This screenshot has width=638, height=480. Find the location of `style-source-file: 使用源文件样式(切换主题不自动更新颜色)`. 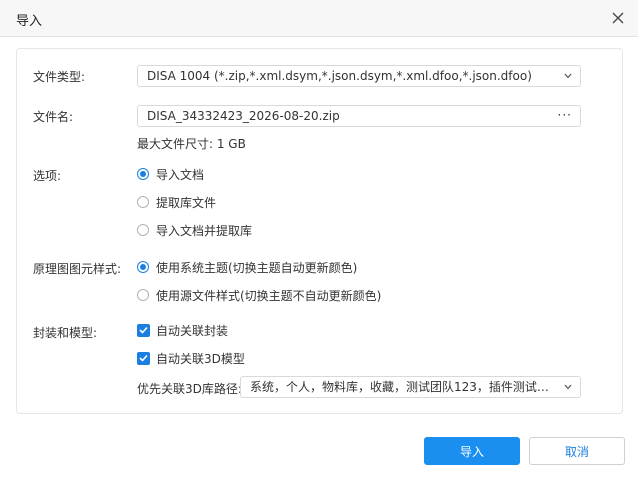

style-source-file: 使用源文件样式(切换主题不自动更新颜色) is located at coordinates (259, 295).